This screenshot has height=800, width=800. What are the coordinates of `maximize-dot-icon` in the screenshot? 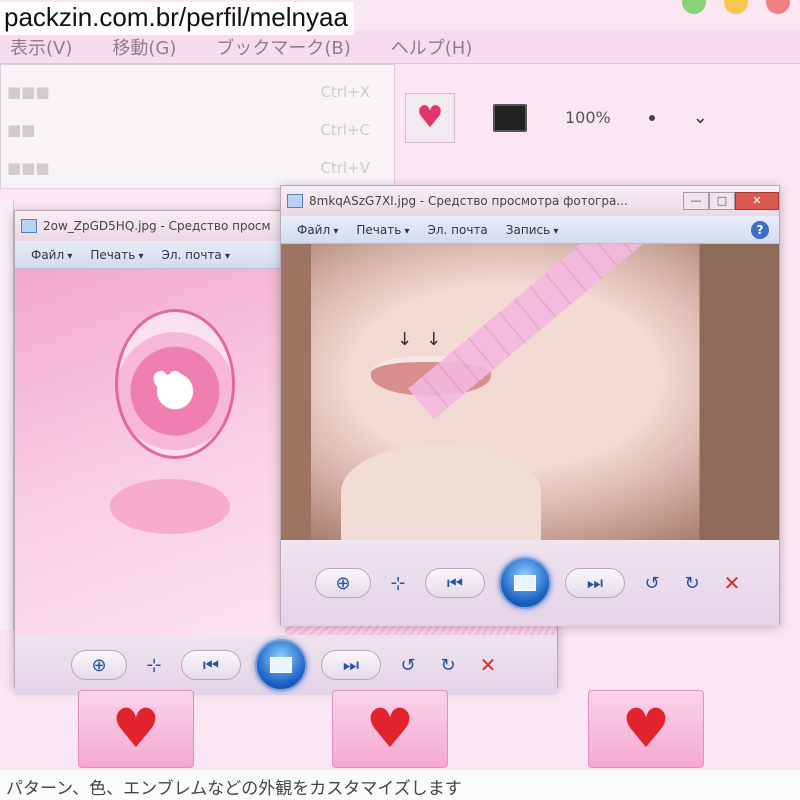 It's located at (694, 7).